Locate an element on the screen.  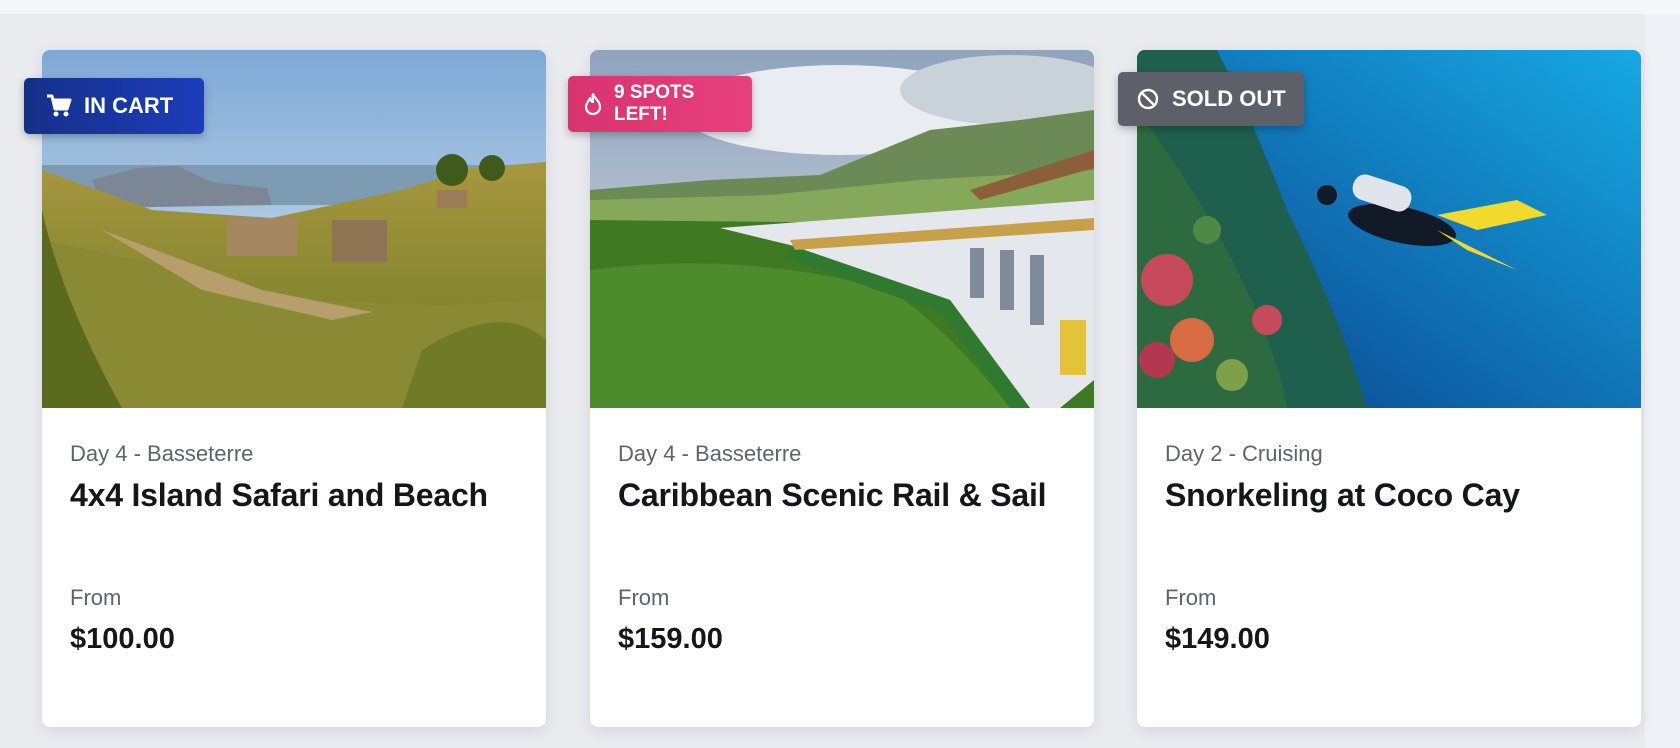
spots-left-badge: 9 SPOTS LEFT! is located at coordinates (660, 104).